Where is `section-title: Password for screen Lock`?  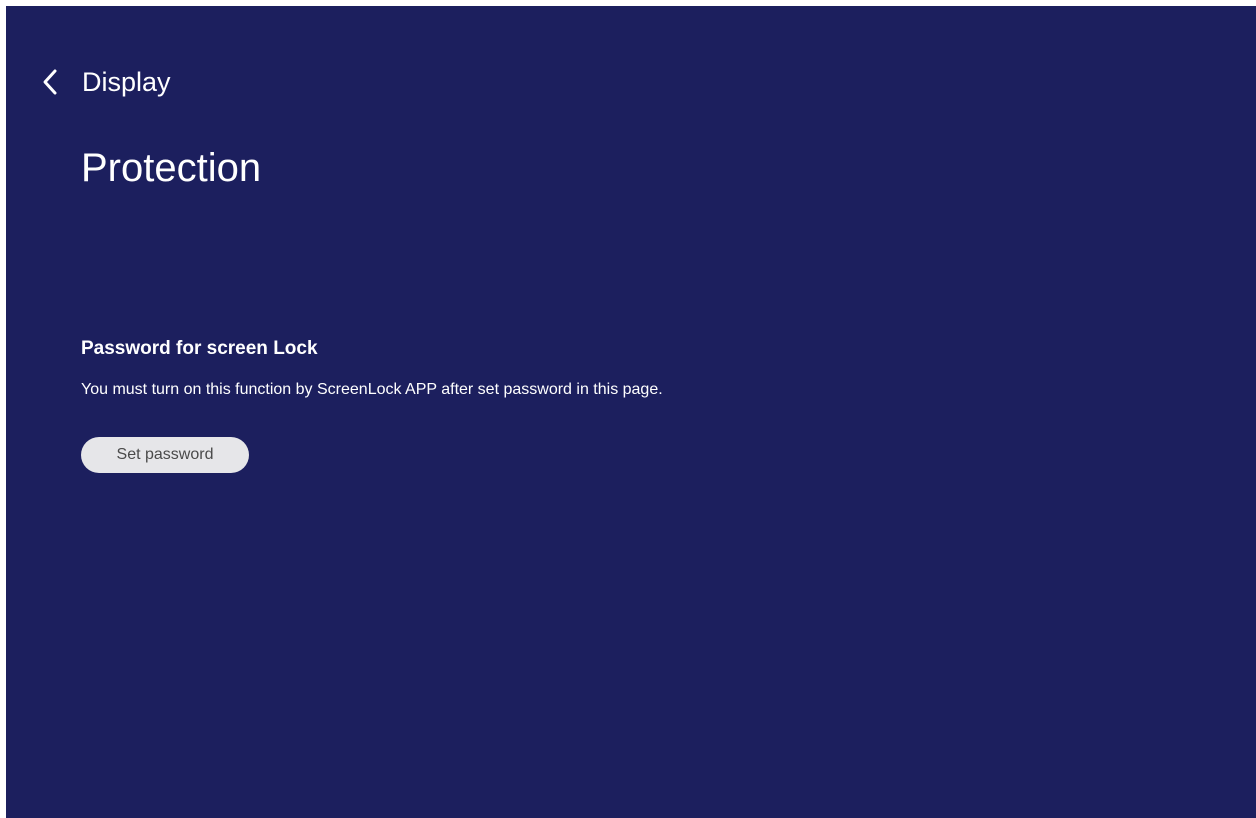 section-title: Password for screen Lock is located at coordinates (199, 348).